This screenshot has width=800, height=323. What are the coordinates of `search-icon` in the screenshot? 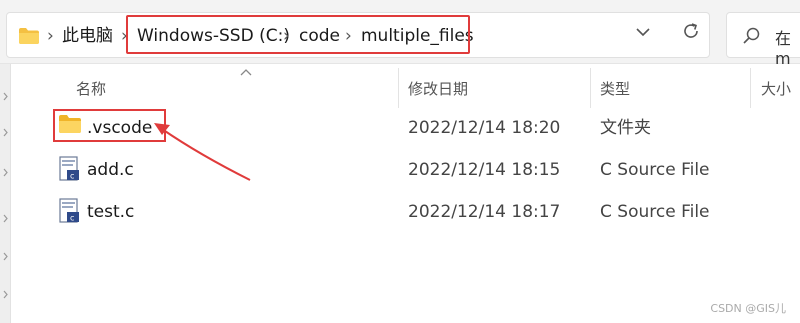 It's located at (751, 35).